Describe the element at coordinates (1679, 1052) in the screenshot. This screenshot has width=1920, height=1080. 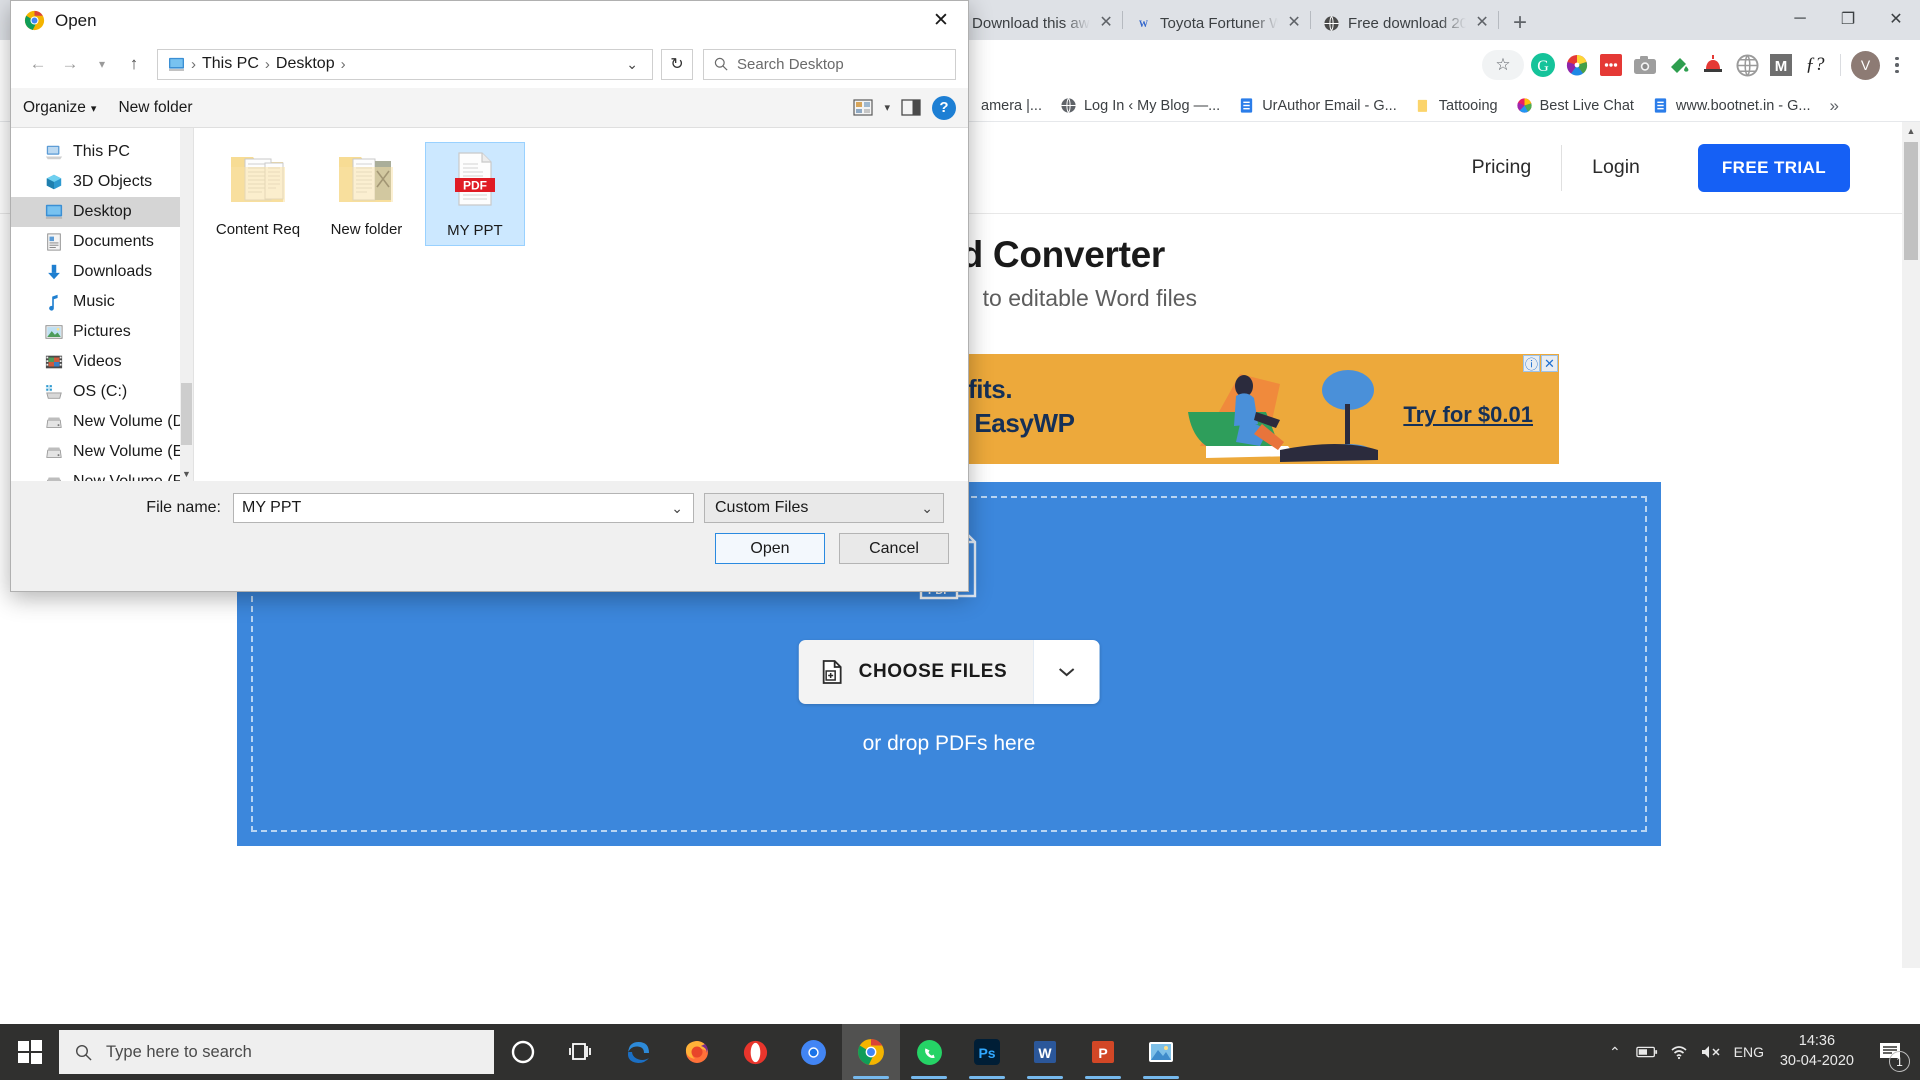
I see `wifi-icon` at that location.